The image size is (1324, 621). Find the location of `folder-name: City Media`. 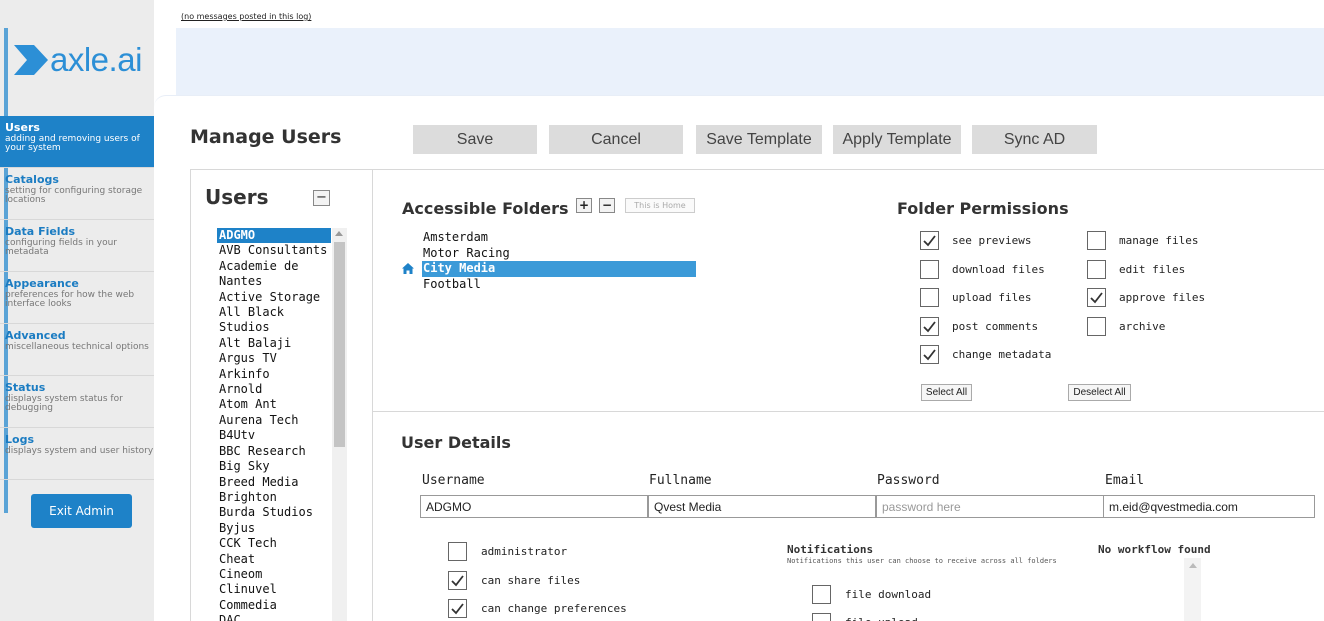

folder-name: City Media is located at coordinates (459, 268).